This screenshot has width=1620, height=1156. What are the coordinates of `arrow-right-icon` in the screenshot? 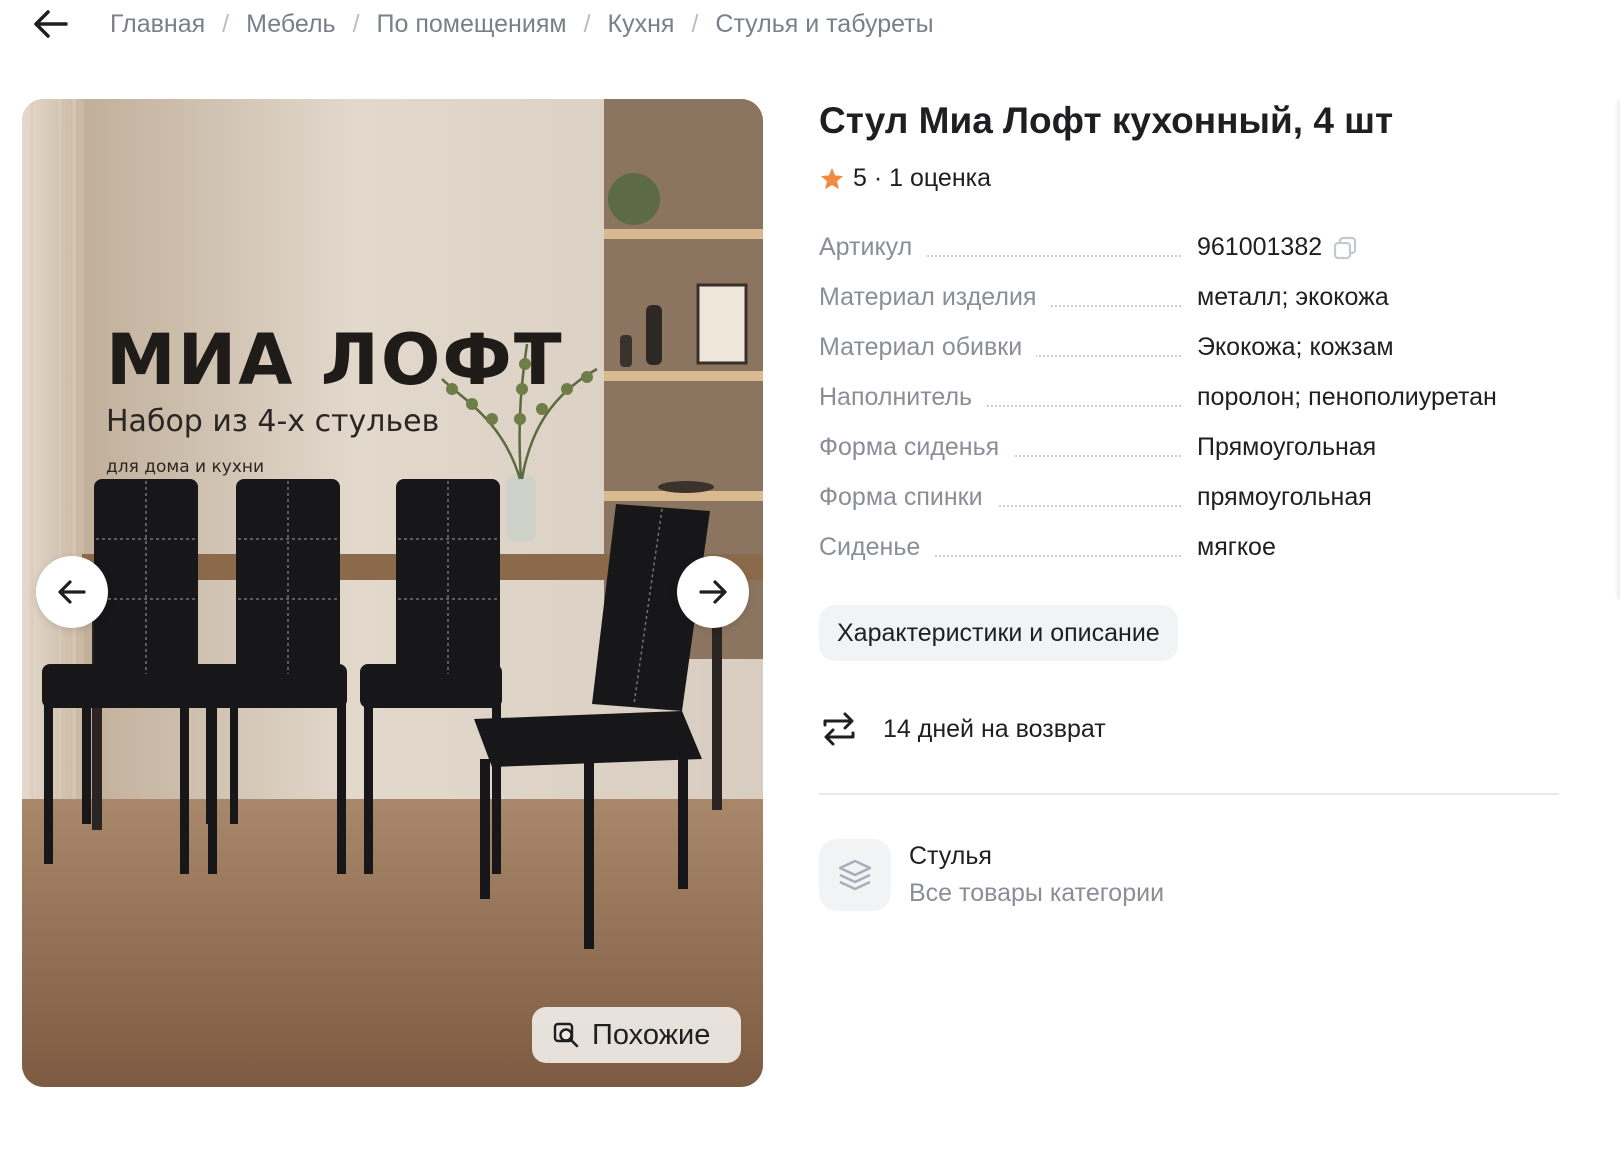 It's located at (713, 592).